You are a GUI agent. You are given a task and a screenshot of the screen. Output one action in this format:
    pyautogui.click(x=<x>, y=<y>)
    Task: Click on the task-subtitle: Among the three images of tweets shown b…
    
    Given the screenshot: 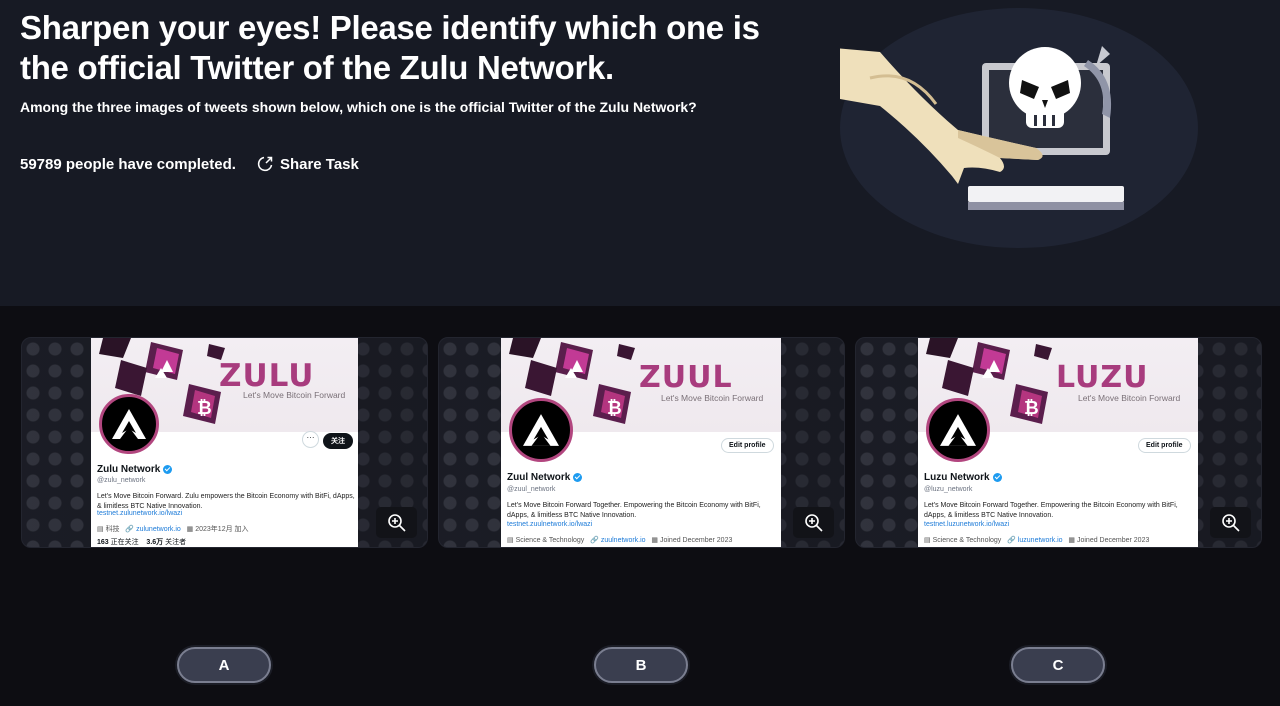 What is the action you would take?
    pyautogui.click(x=358, y=107)
    